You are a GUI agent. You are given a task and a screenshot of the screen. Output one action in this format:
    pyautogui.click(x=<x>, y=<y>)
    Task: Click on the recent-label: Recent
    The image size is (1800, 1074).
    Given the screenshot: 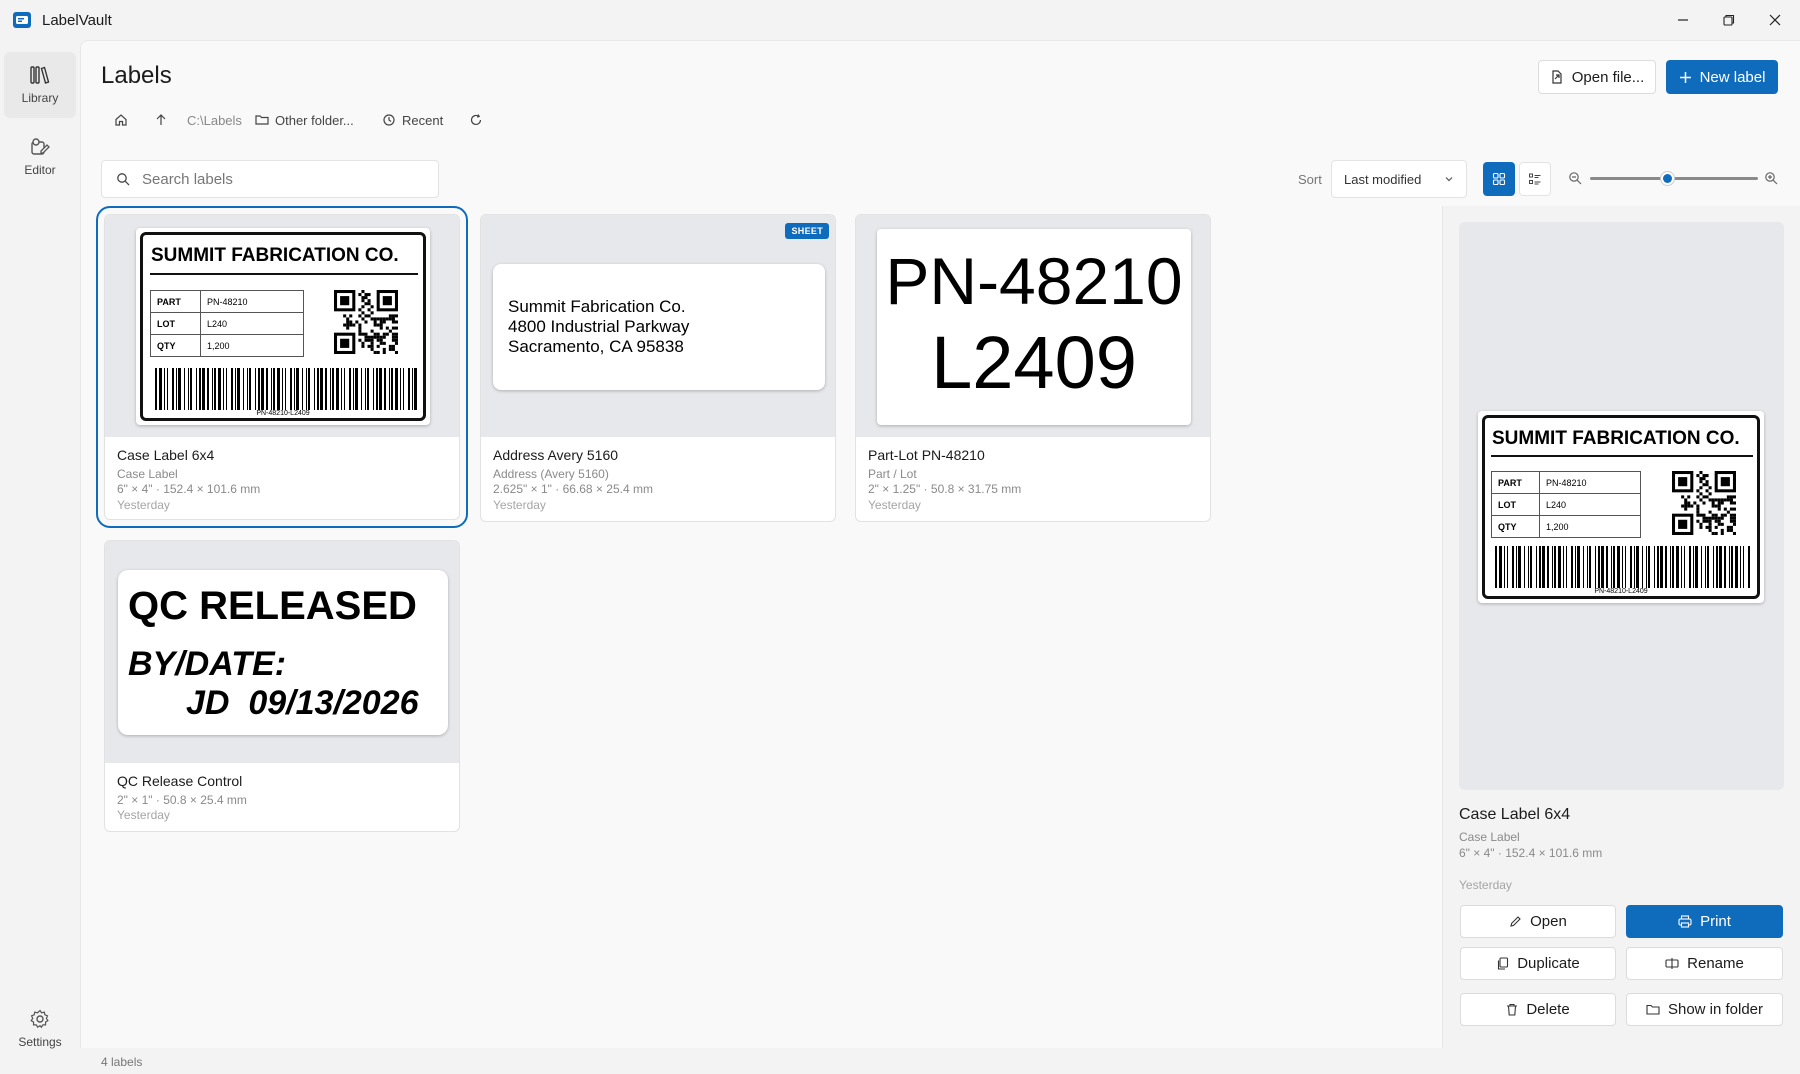 What is the action you would take?
    pyautogui.click(x=423, y=120)
    